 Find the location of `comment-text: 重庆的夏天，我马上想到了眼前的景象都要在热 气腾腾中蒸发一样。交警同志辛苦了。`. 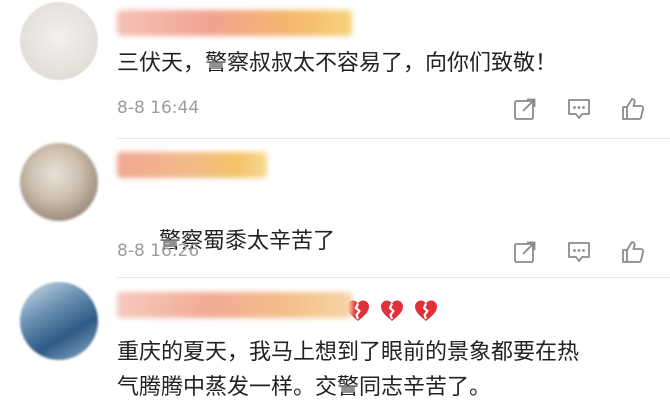

comment-text: 重庆的夏天，我马上想到了眼前的景象都要在热 气腾腾中蒸发一样。交警同志辛苦了。 is located at coordinates (348, 370).